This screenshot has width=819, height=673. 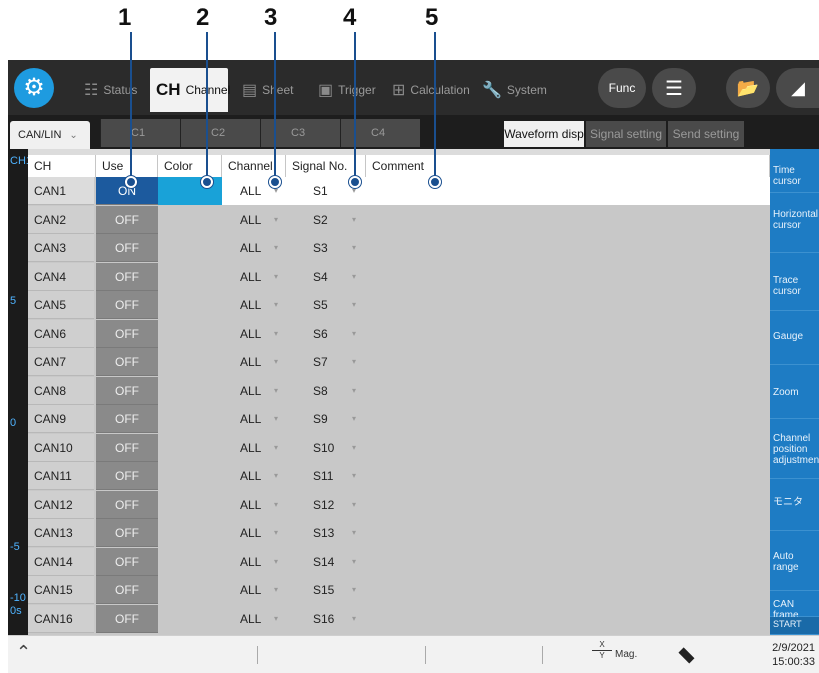 What do you see at coordinates (326, 476) in the screenshot?
I see `signal-select: S11 ▾` at bounding box center [326, 476].